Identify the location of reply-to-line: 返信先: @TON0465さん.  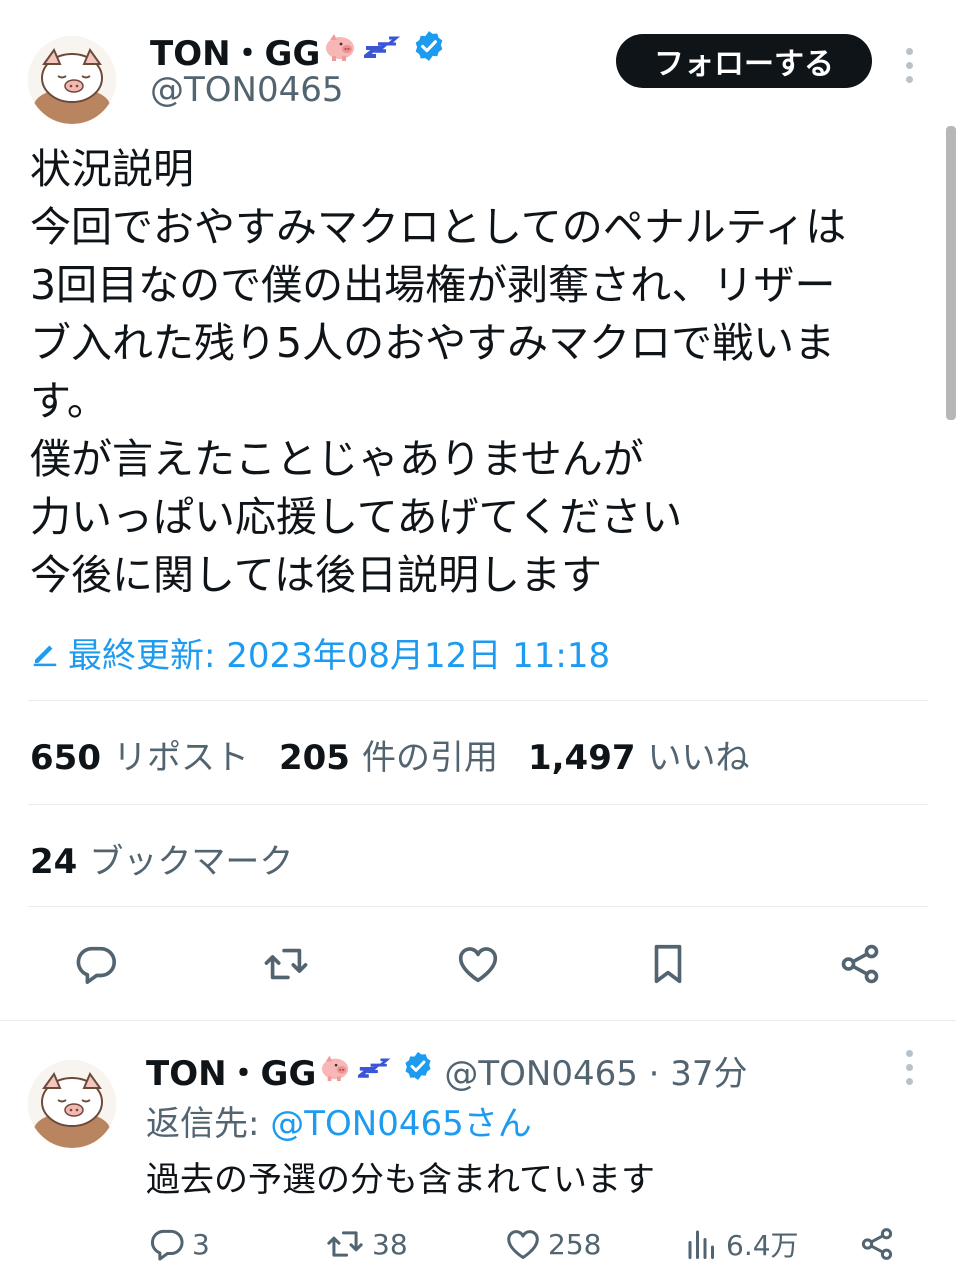
(339, 1120).